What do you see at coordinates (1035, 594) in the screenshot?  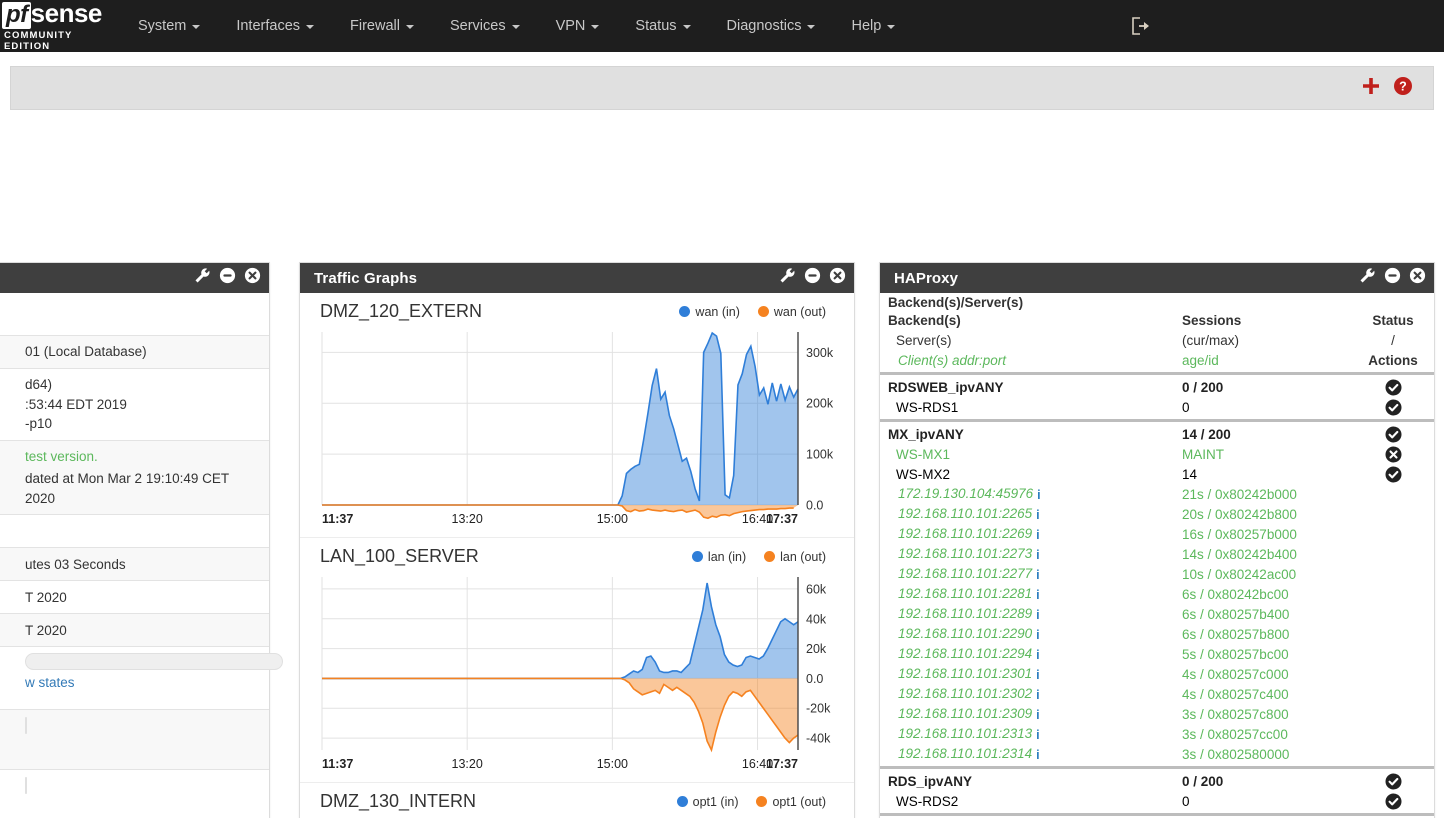 I see `client-addr: 192.168.110.101:2281 i` at bounding box center [1035, 594].